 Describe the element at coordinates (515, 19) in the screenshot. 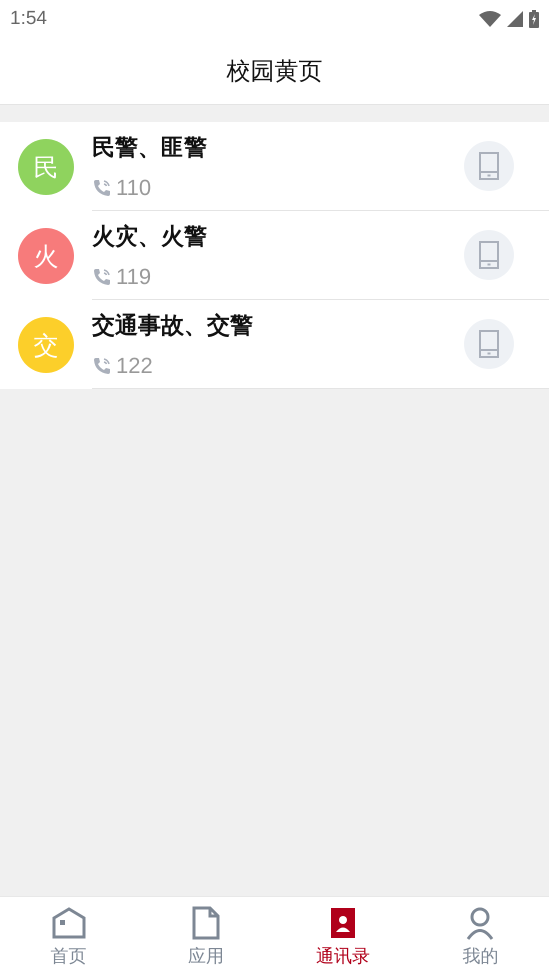

I see `signal-icon` at that location.